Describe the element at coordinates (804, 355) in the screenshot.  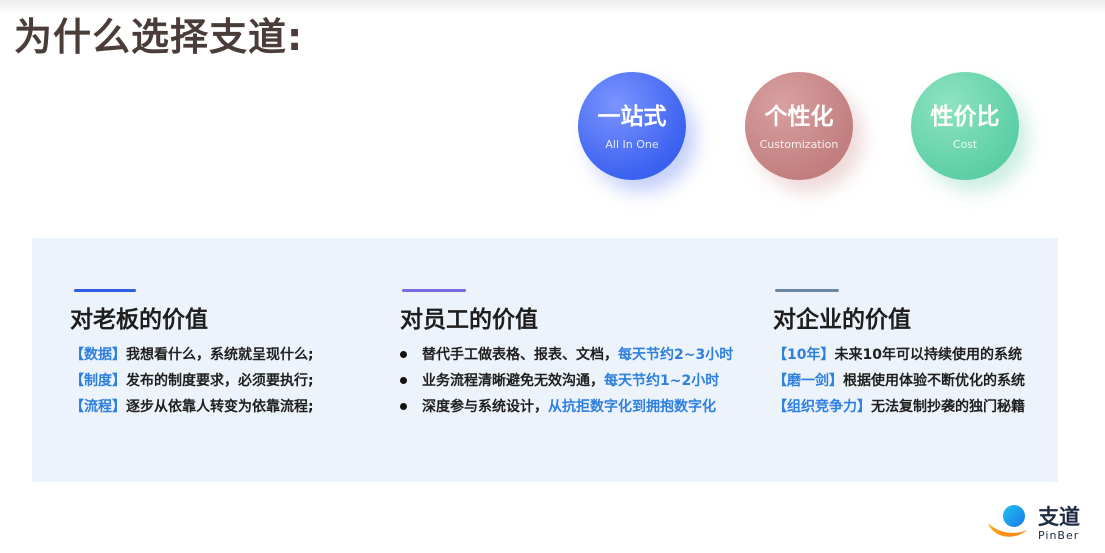
I see `item-tag: 【10年】` at that location.